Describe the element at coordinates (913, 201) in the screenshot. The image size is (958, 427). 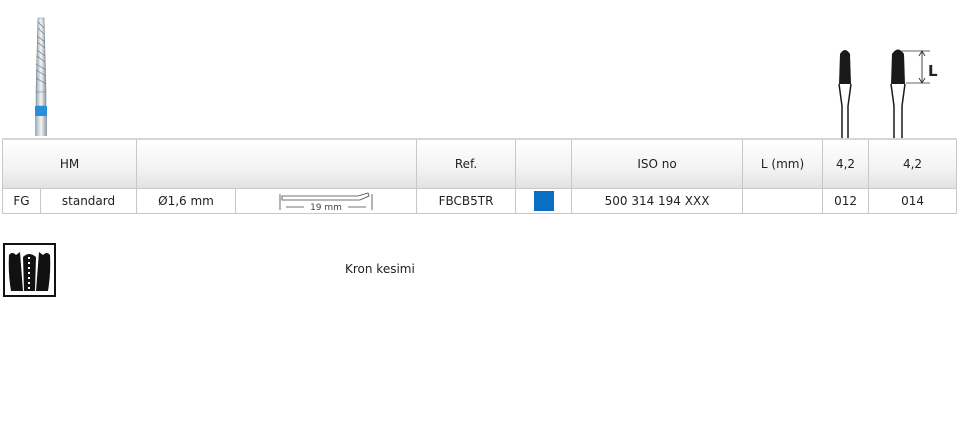
I see `cell-size-code-2: 014` at that location.